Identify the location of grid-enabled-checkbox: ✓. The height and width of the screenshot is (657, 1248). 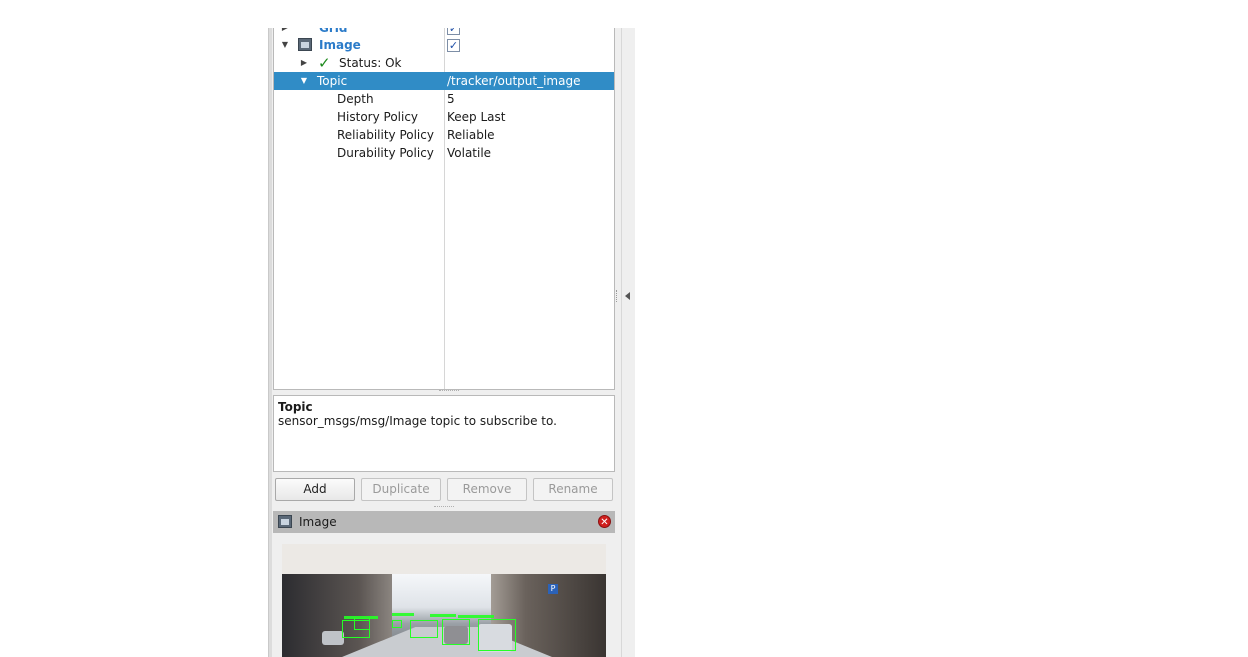
(453, 31).